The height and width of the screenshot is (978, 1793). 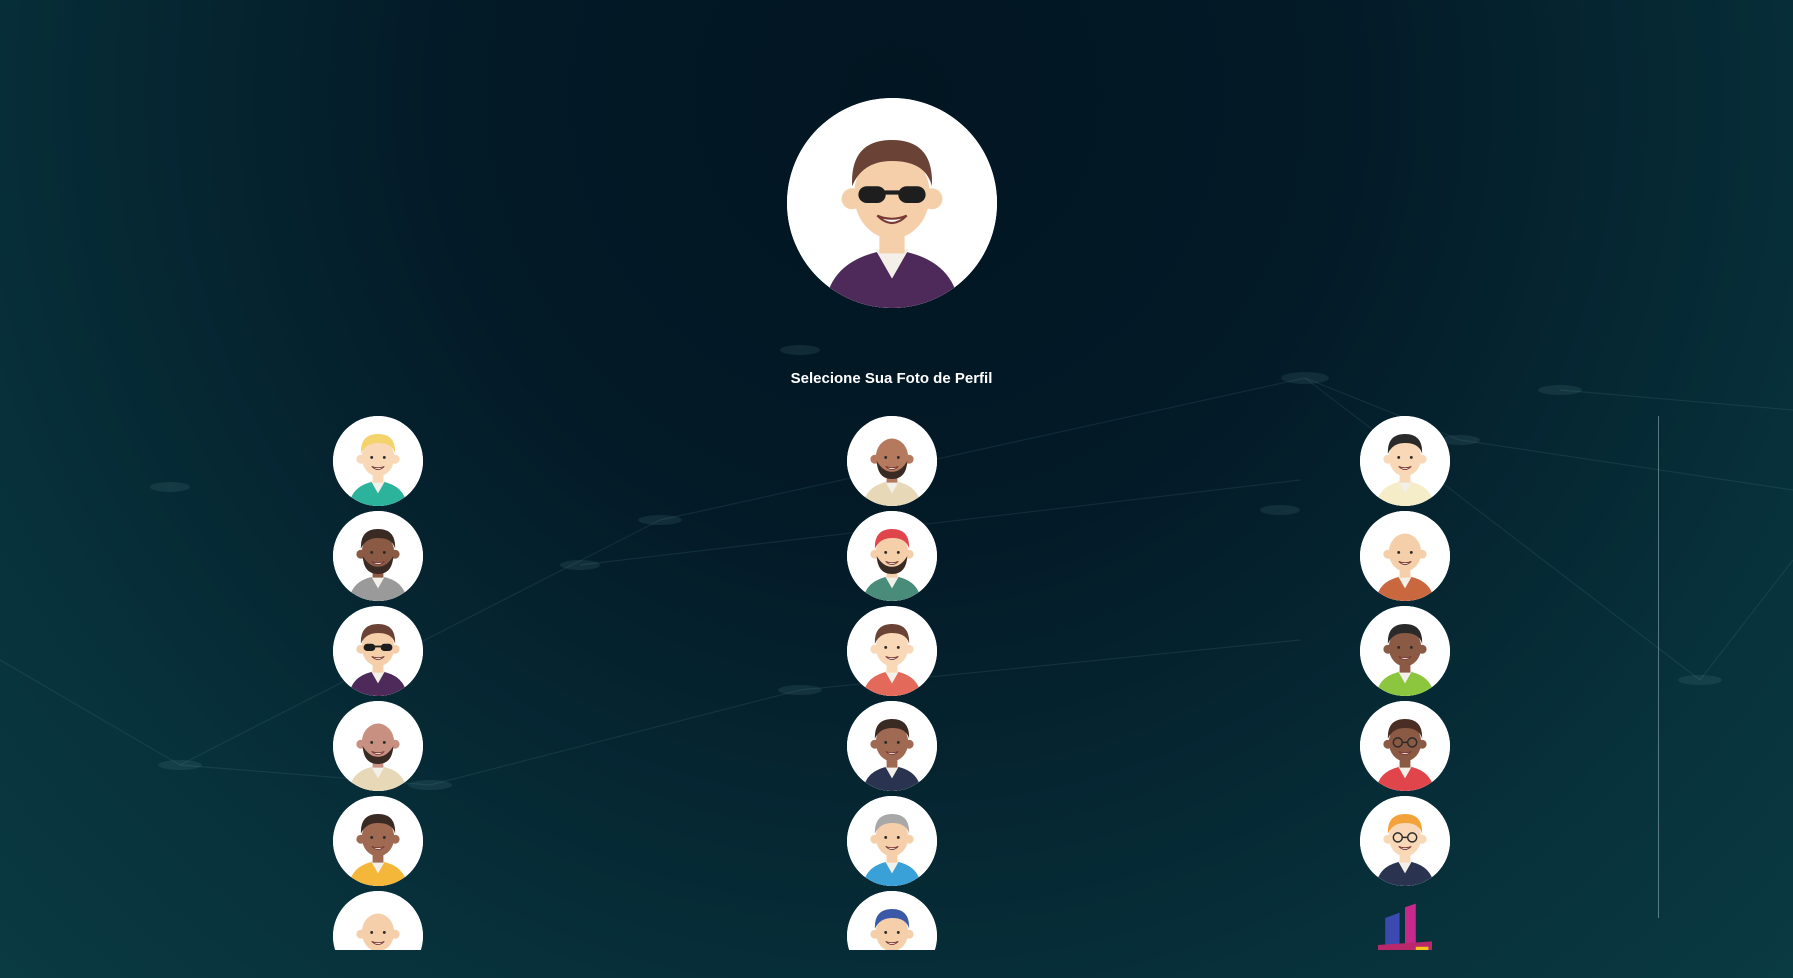 I want to click on avatar-bald-bearded-man-icon, so click(x=892, y=461).